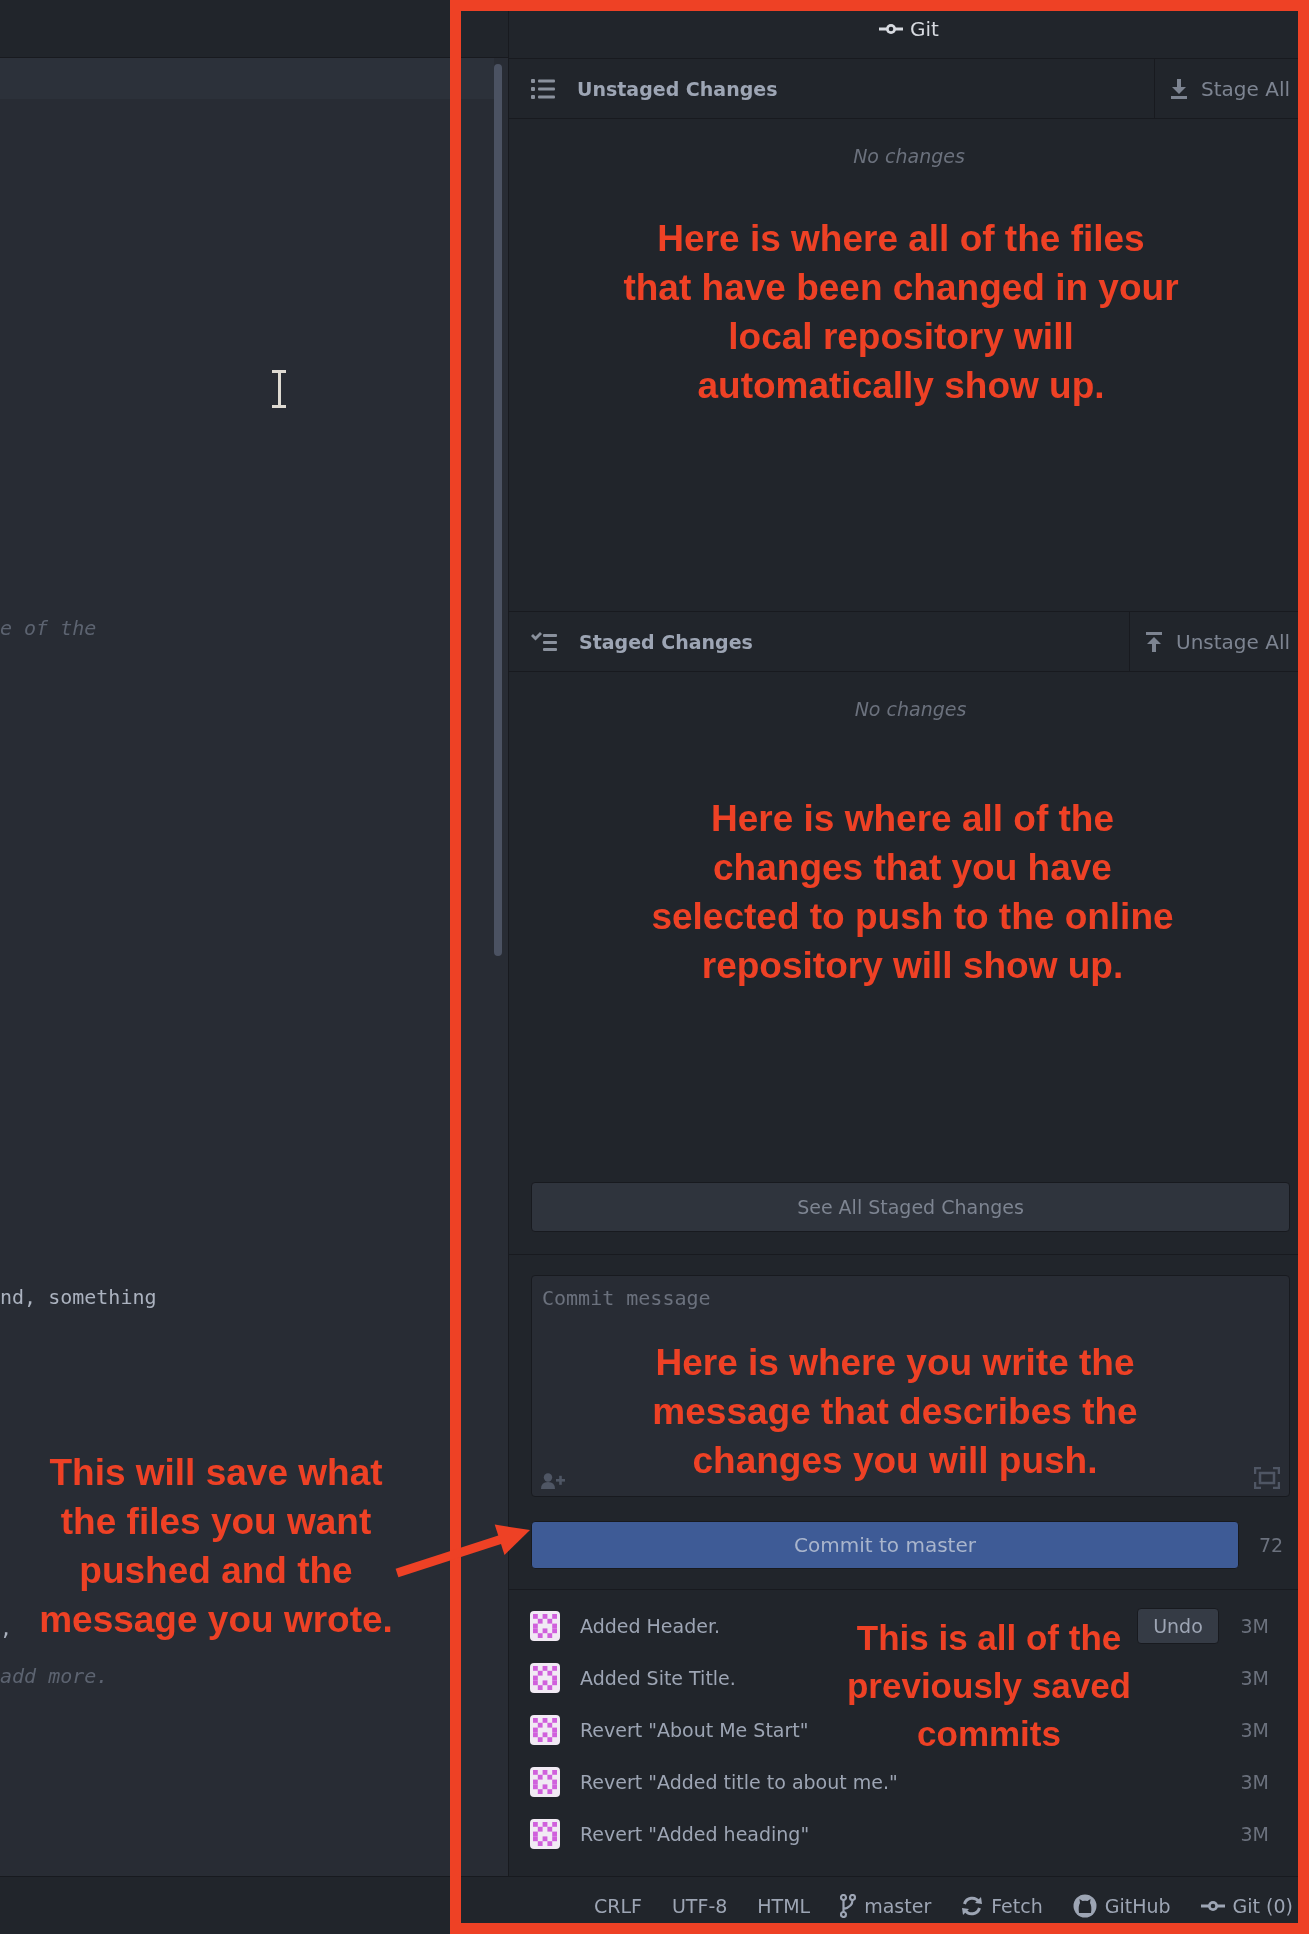 The width and height of the screenshot is (1309, 1934). Describe the element at coordinates (910, 1207) in the screenshot. I see `see-all-button: See All Staged Changes` at that location.